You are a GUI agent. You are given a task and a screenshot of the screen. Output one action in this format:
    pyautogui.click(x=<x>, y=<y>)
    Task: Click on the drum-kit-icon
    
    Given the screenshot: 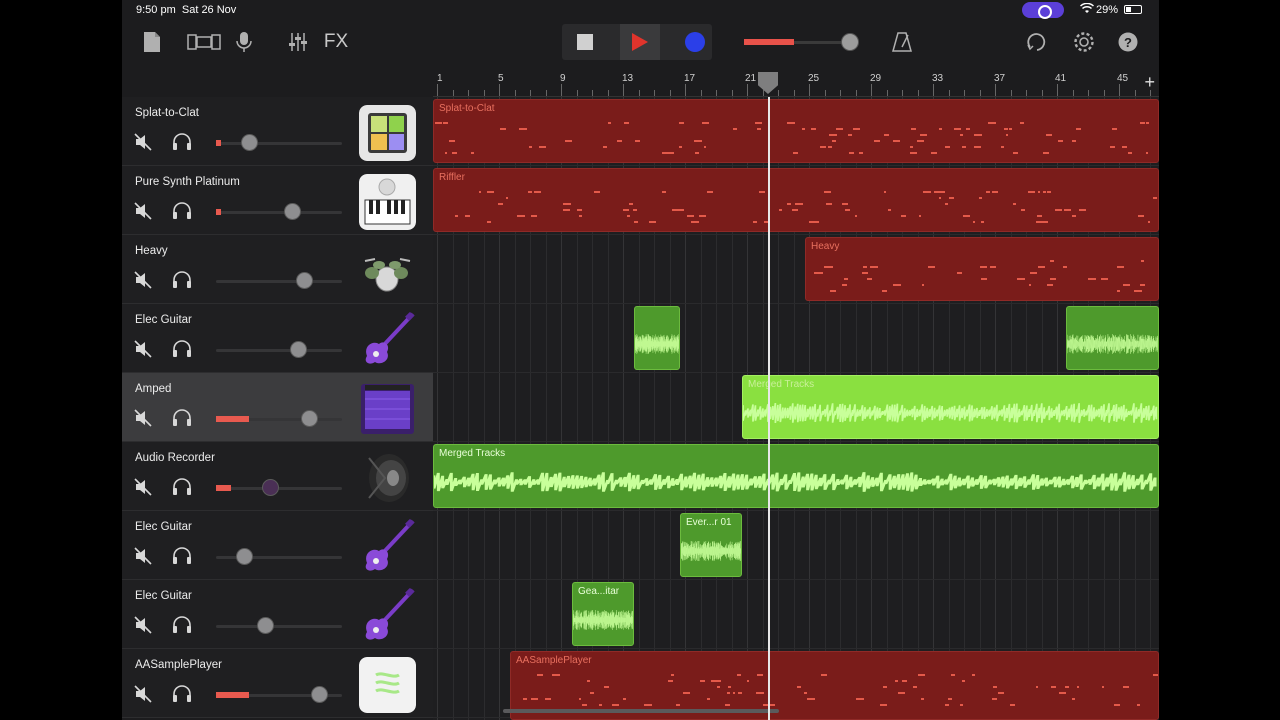 What is the action you would take?
    pyautogui.click(x=387, y=271)
    